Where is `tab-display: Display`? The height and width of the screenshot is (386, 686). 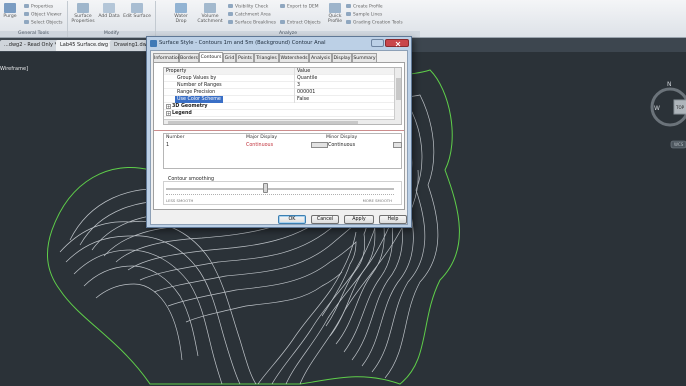
tab-display: Display is located at coordinates (342, 57).